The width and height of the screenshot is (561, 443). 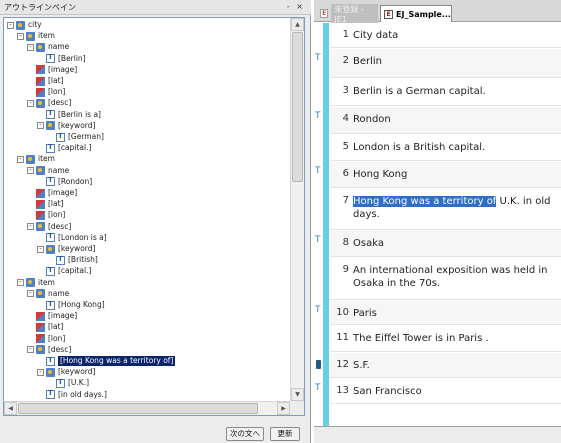 I want to click on tree-node-label: [London is a], so click(x=82, y=237).